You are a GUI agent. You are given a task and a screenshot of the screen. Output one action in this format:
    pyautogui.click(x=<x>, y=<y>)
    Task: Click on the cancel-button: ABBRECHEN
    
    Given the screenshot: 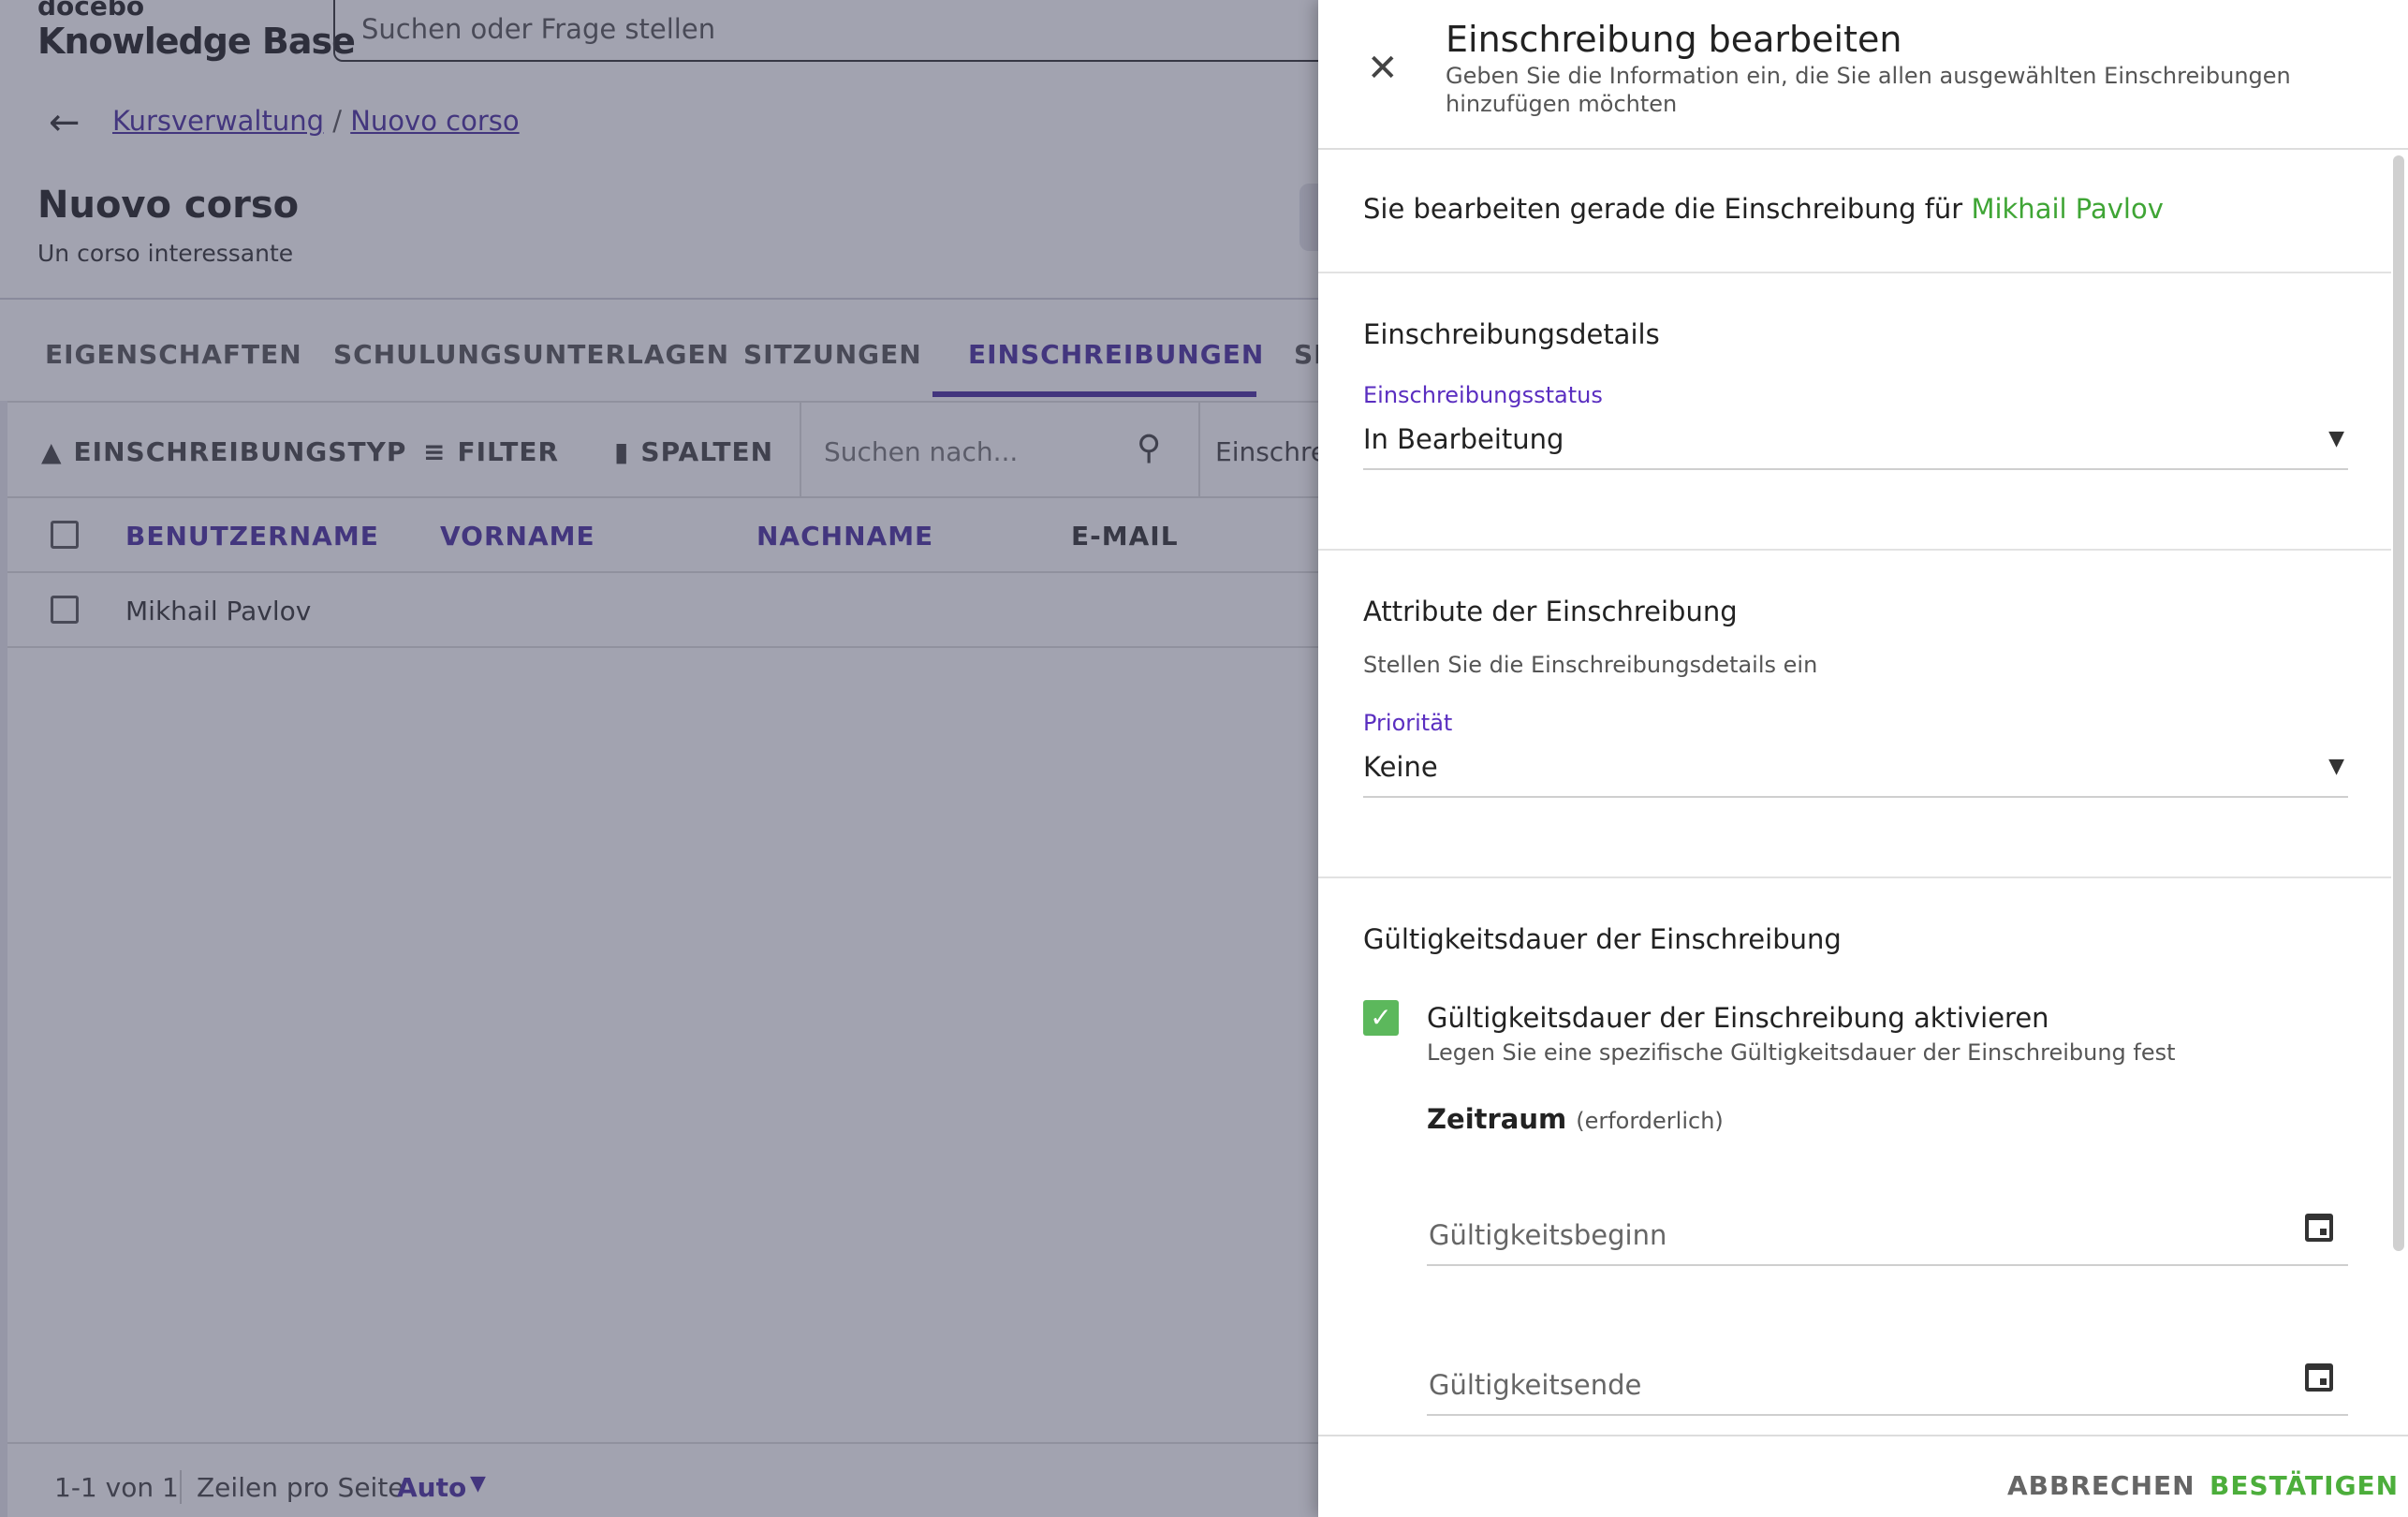 What is the action you would take?
    pyautogui.click(x=2101, y=1486)
    